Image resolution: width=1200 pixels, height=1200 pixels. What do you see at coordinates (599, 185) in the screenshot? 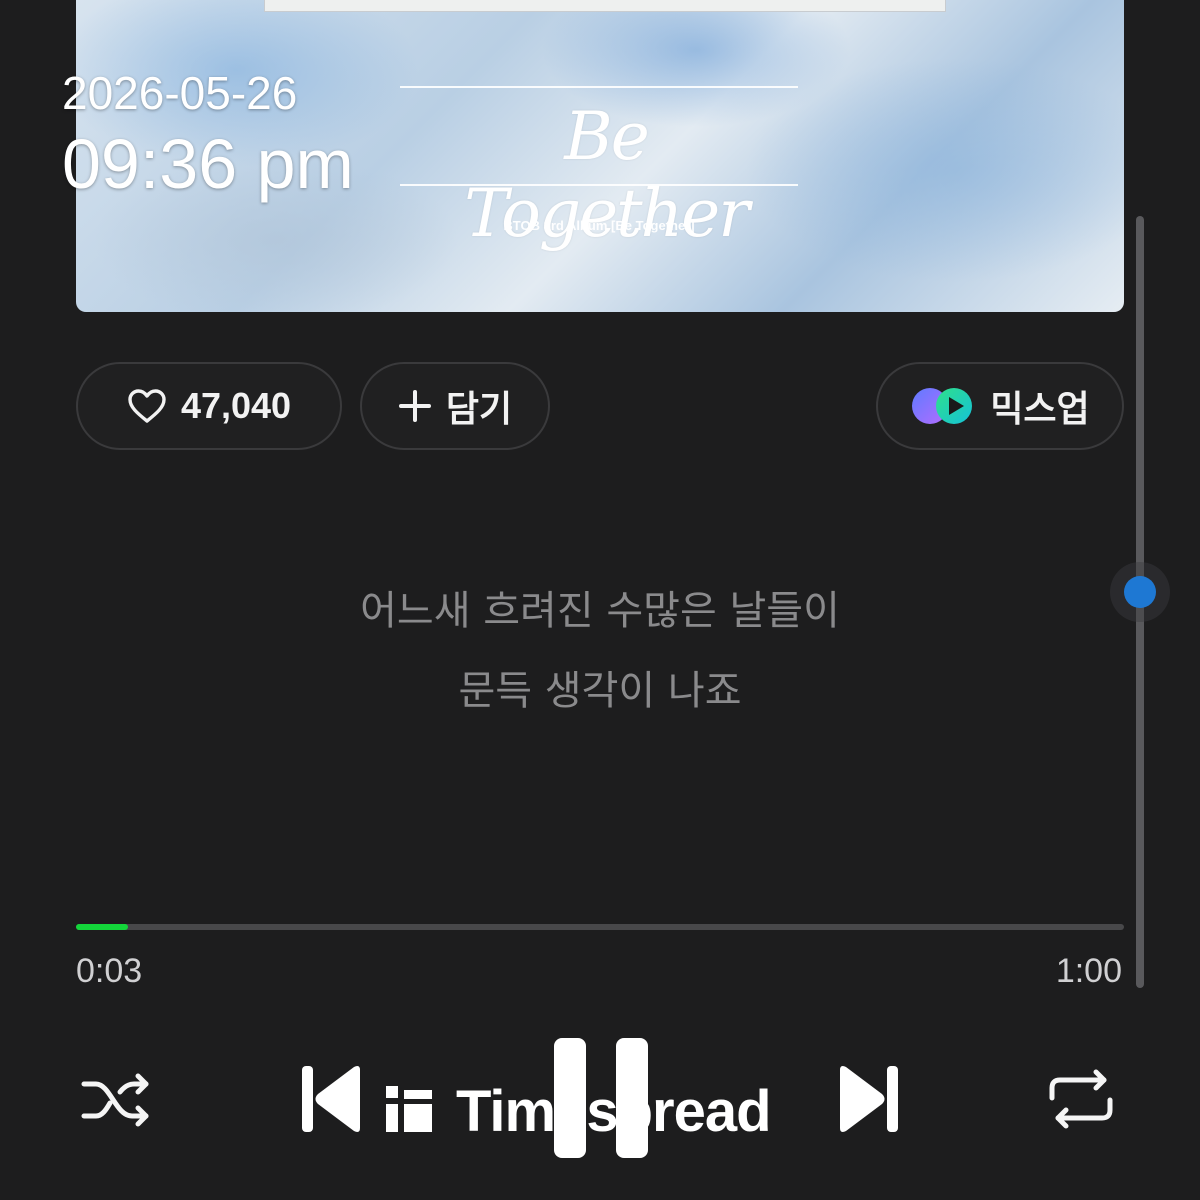
I see `album-art-rule-bottom` at bounding box center [599, 185].